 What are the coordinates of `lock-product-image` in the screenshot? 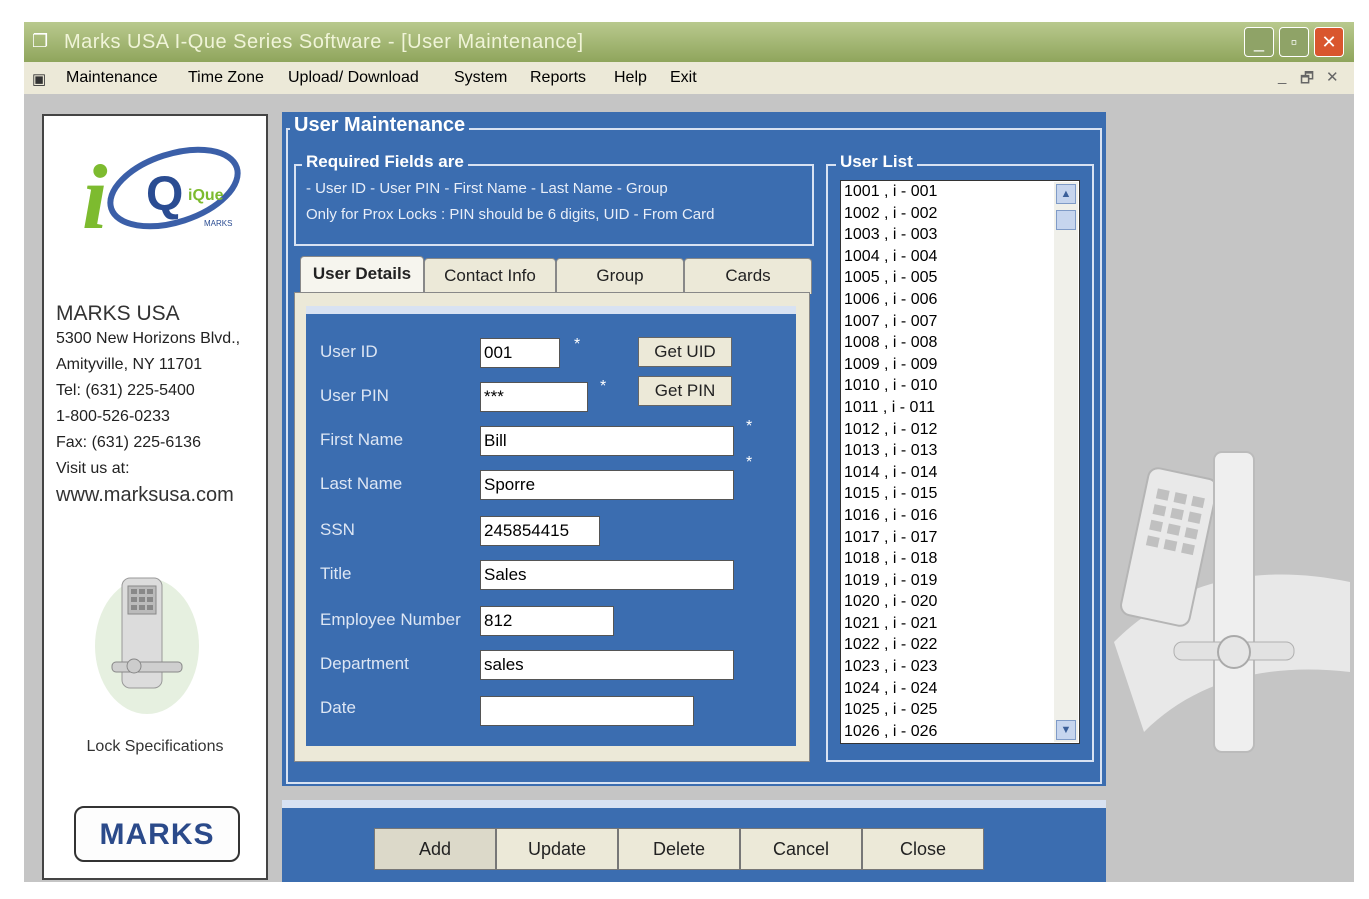 It's located at (1232, 602).